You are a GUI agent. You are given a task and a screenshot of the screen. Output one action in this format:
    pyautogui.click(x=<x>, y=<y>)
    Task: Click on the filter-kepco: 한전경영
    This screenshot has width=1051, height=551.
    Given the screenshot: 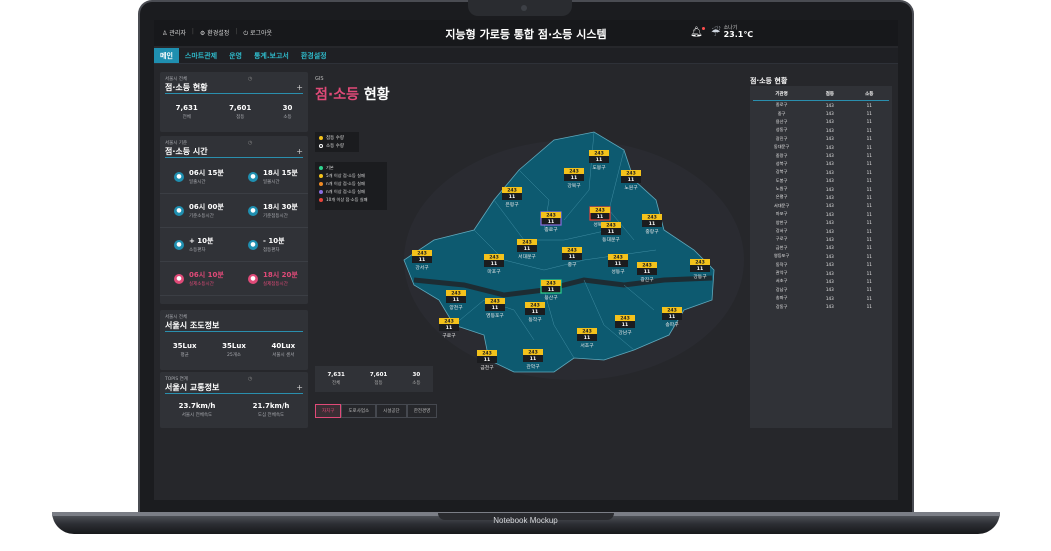 What is the action you would take?
    pyautogui.click(x=422, y=411)
    